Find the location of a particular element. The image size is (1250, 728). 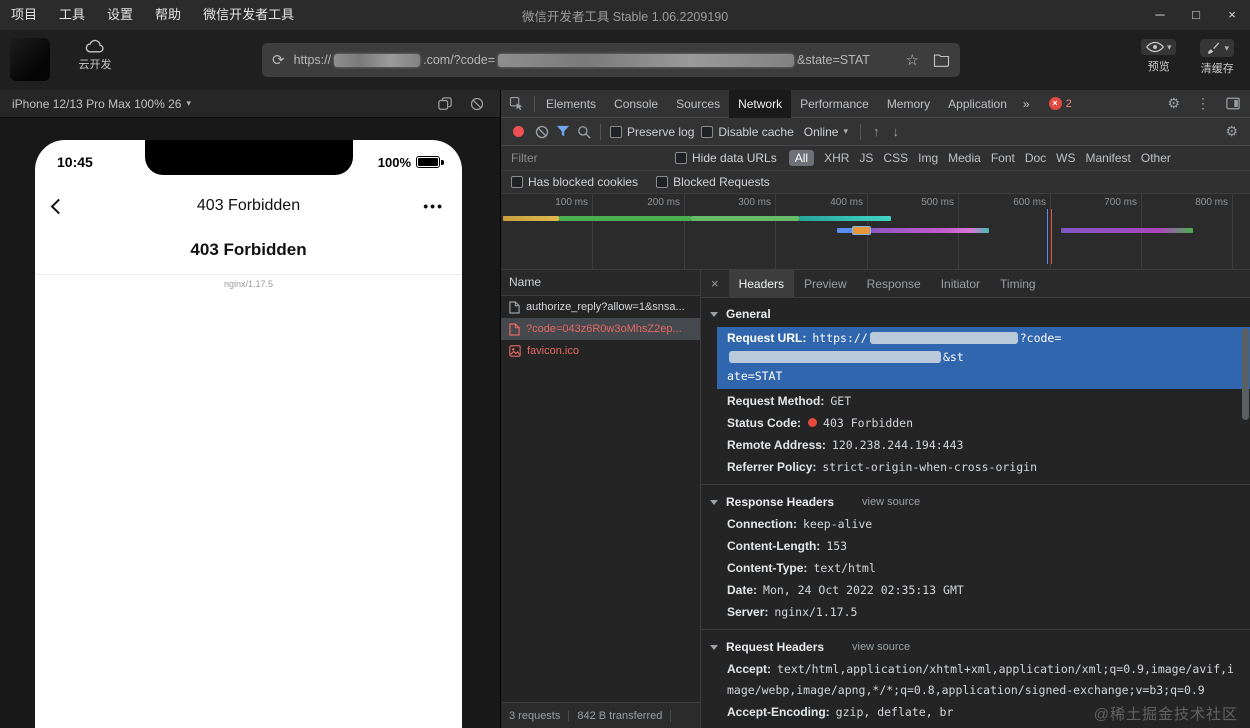

export-har-icon: ↓ is located at coordinates (895, 131).